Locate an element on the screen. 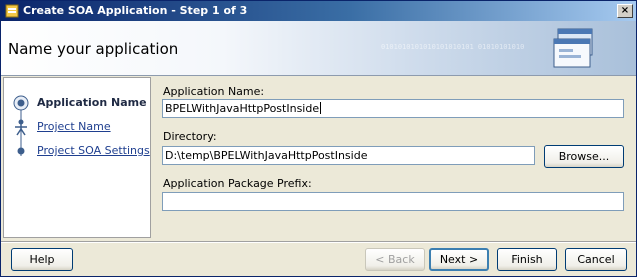 This screenshot has height=277, width=637. page-title: Name your application is located at coordinates (93, 49).